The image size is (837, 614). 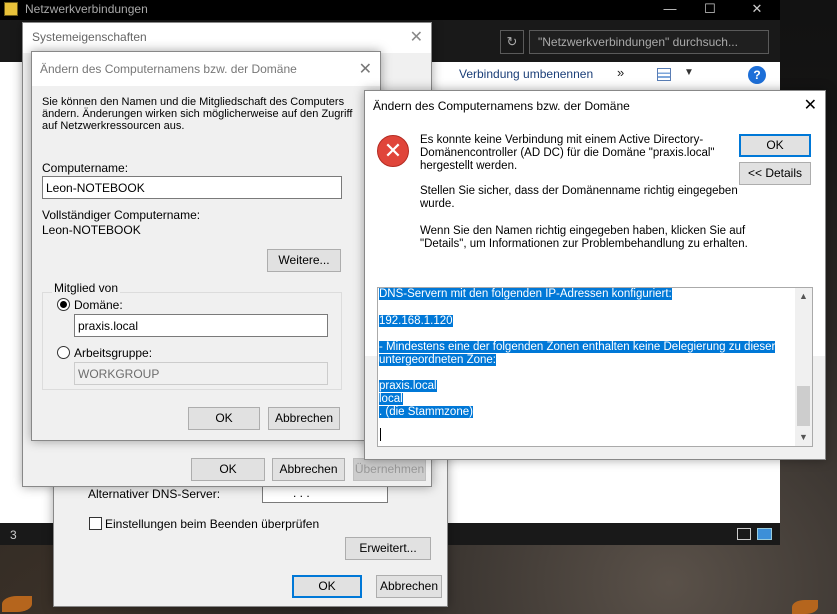 I want to click on details-line-text: praxis.local, so click(x=408, y=386).